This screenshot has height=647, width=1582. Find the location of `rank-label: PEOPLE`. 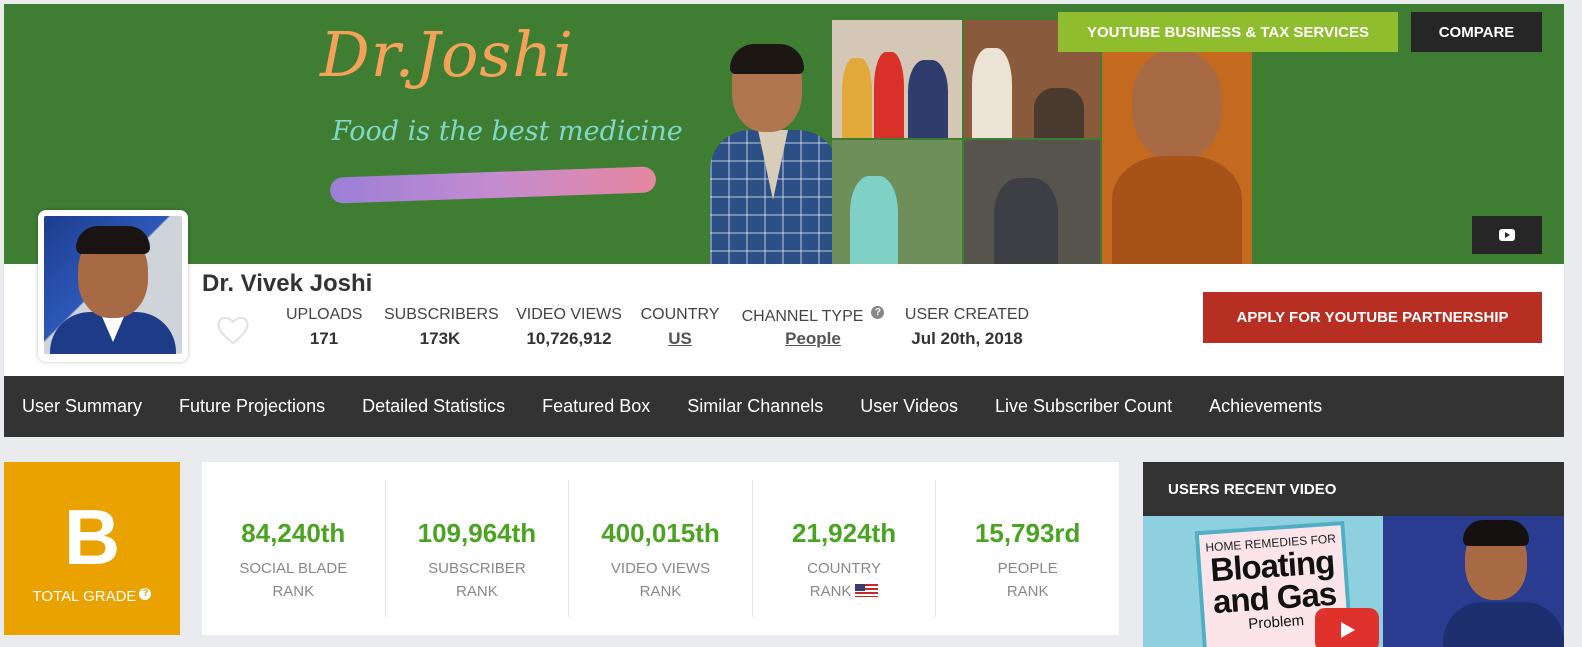

rank-label: PEOPLE is located at coordinates (1027, 568).